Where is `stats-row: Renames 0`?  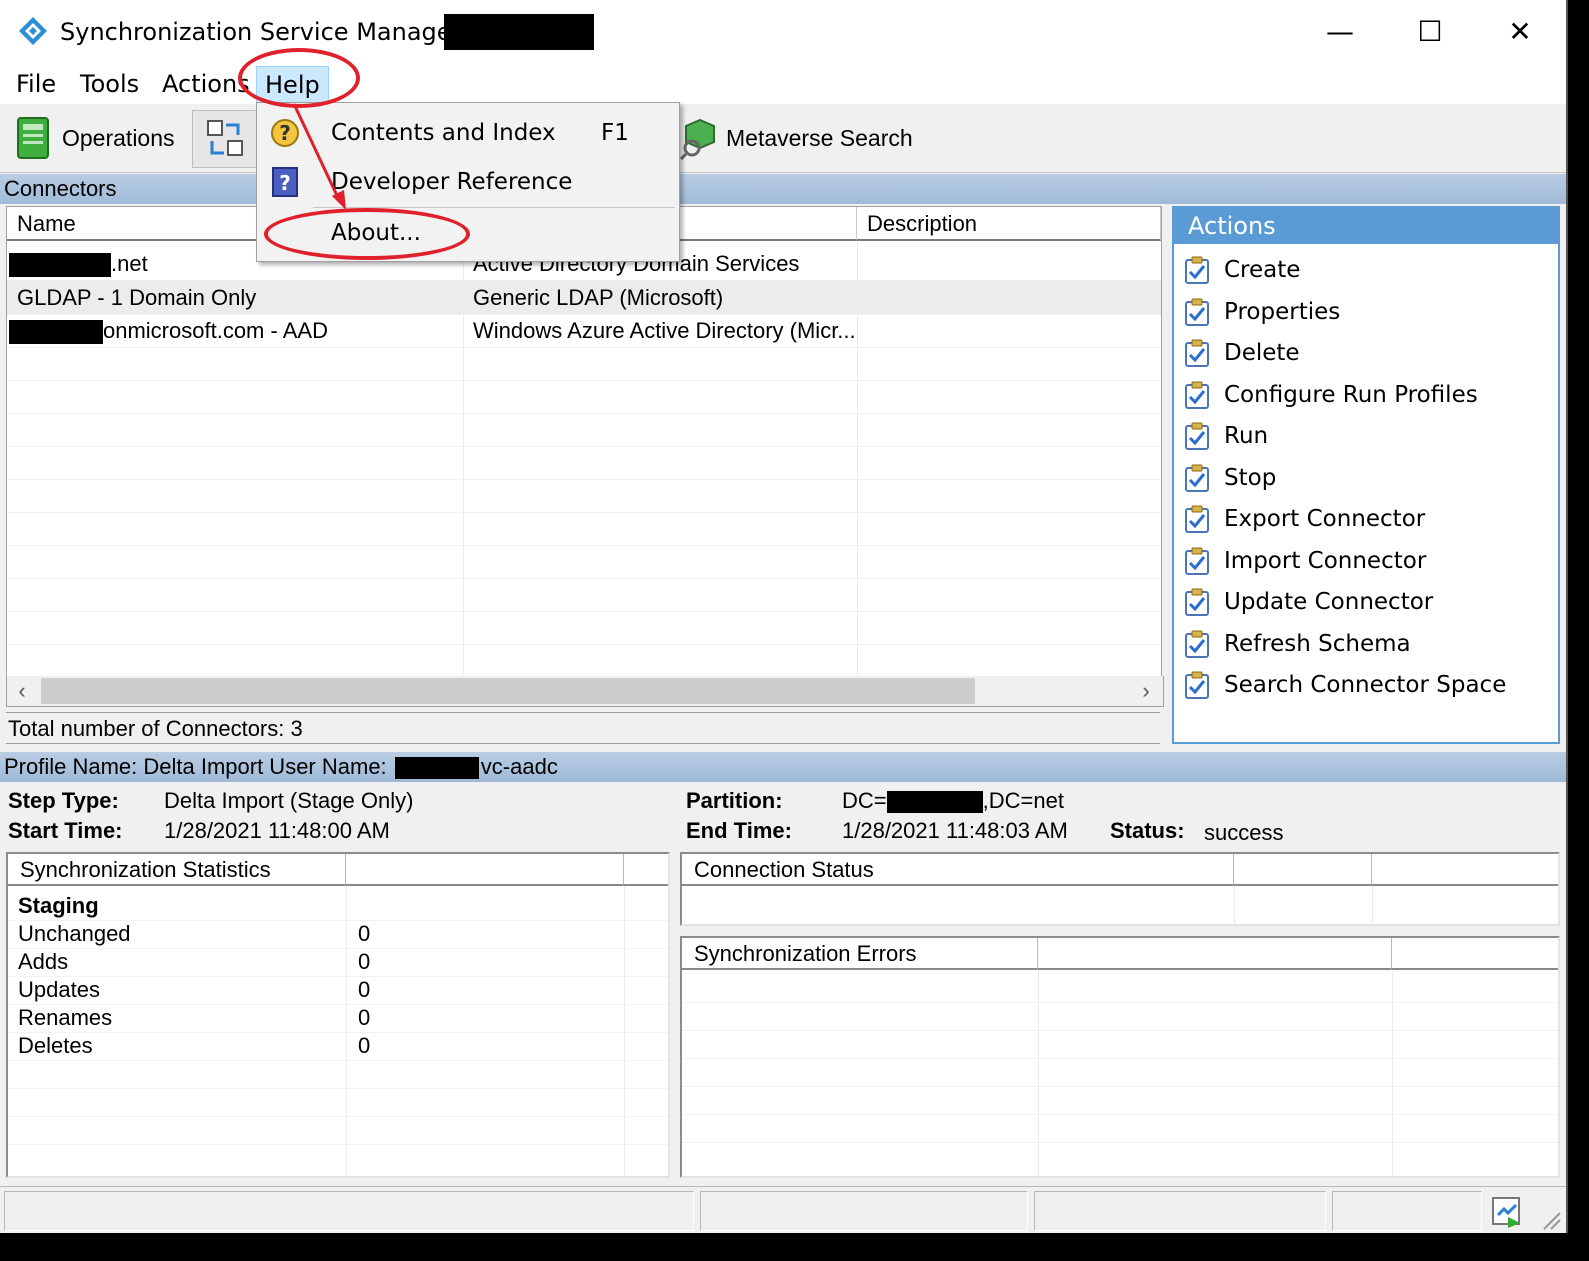 stats-row: Renames 0 is located at coordinates (338, 1018).